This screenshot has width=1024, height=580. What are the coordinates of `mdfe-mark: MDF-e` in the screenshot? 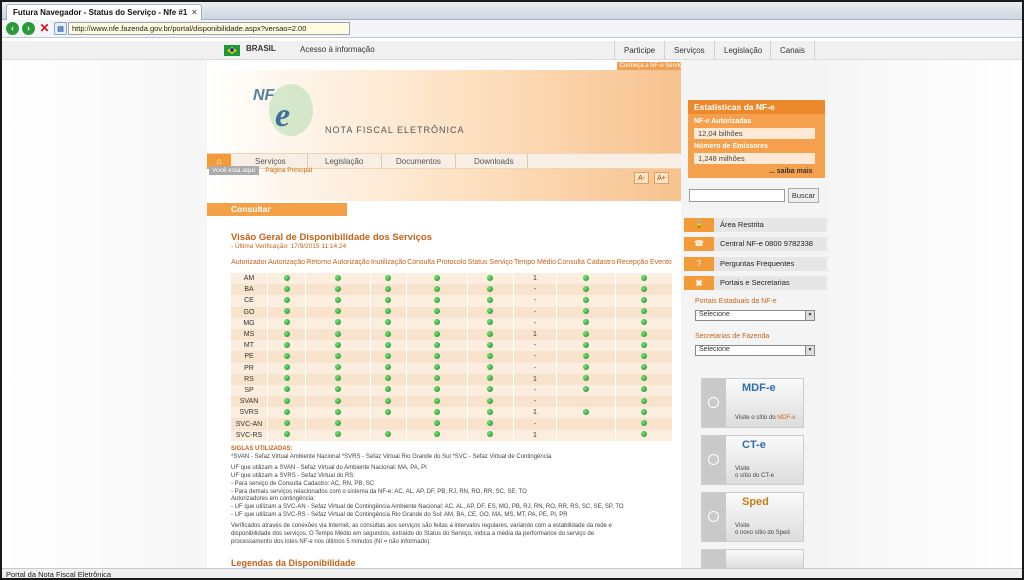 It's located at (759, 388).